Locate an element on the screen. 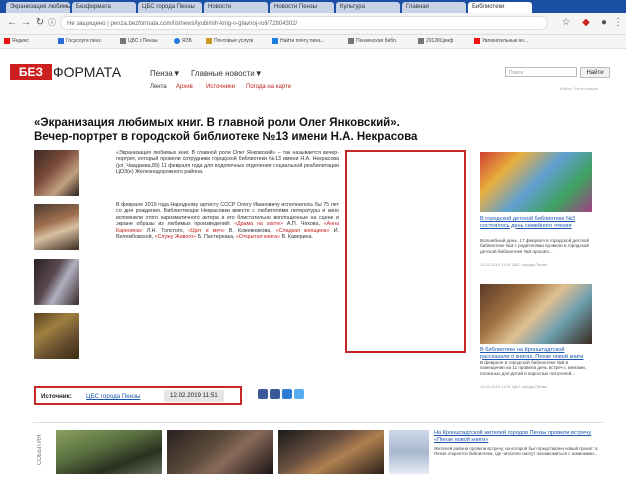 The height and width of the screenshot is (480, 626). bookmark-item: Госуслуги пенз. is located at coordinates (88, 41).